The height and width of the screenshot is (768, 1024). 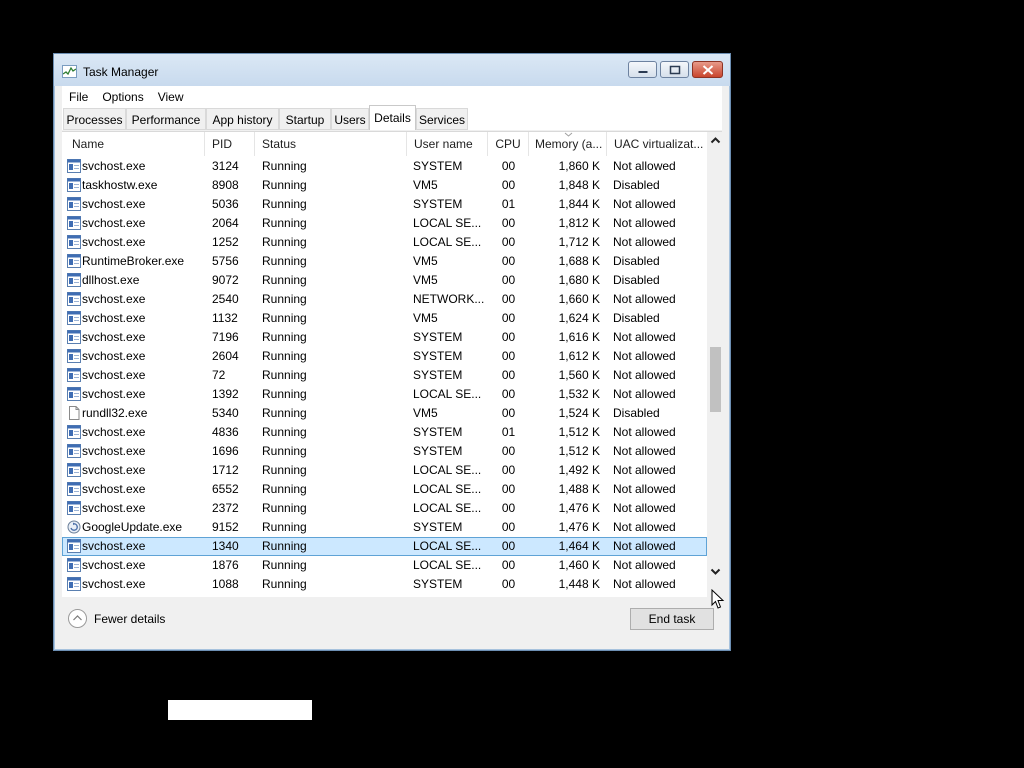 What do you see at coordinates (77, 618) in the screenshot?
I see `chevron-up-circle-icon` at bounding box center [77, 618].